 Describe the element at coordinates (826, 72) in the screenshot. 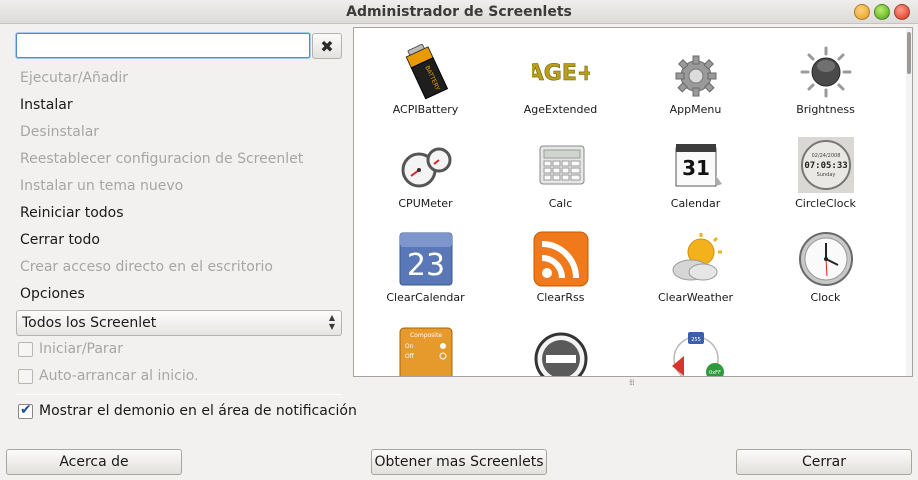

I see `brightness-icon` at that location.